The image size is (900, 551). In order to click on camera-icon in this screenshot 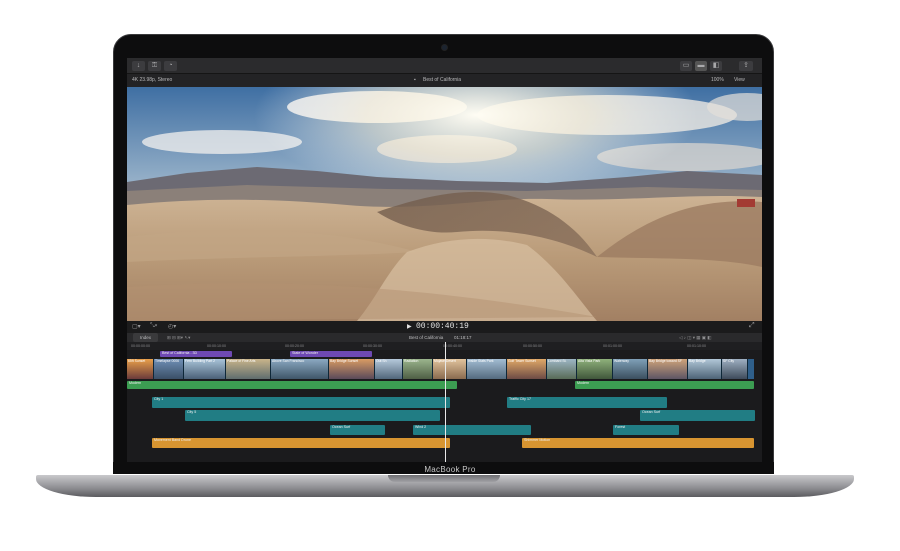, I will do `click(444, 47)`.